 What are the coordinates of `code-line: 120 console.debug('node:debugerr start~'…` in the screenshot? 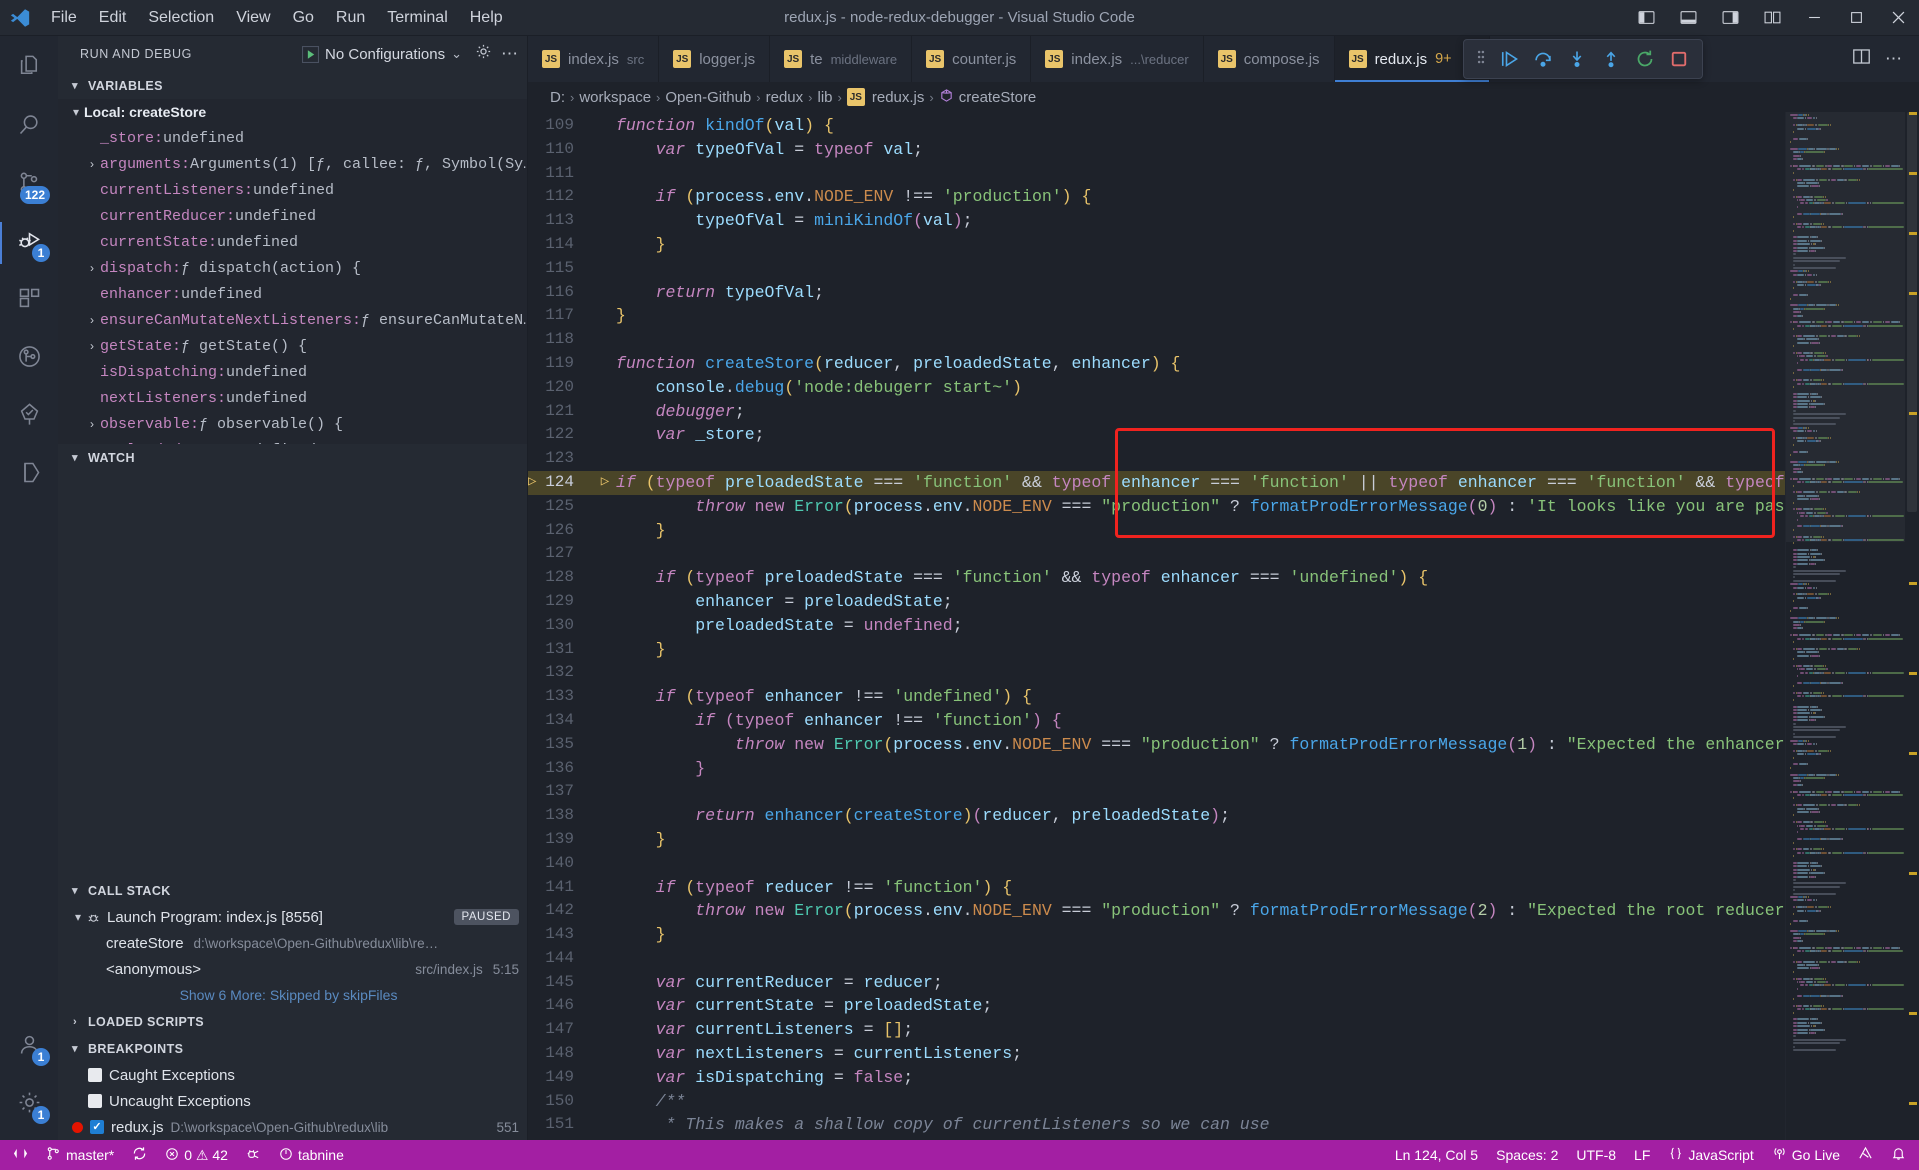 It's located at (1156, 388).